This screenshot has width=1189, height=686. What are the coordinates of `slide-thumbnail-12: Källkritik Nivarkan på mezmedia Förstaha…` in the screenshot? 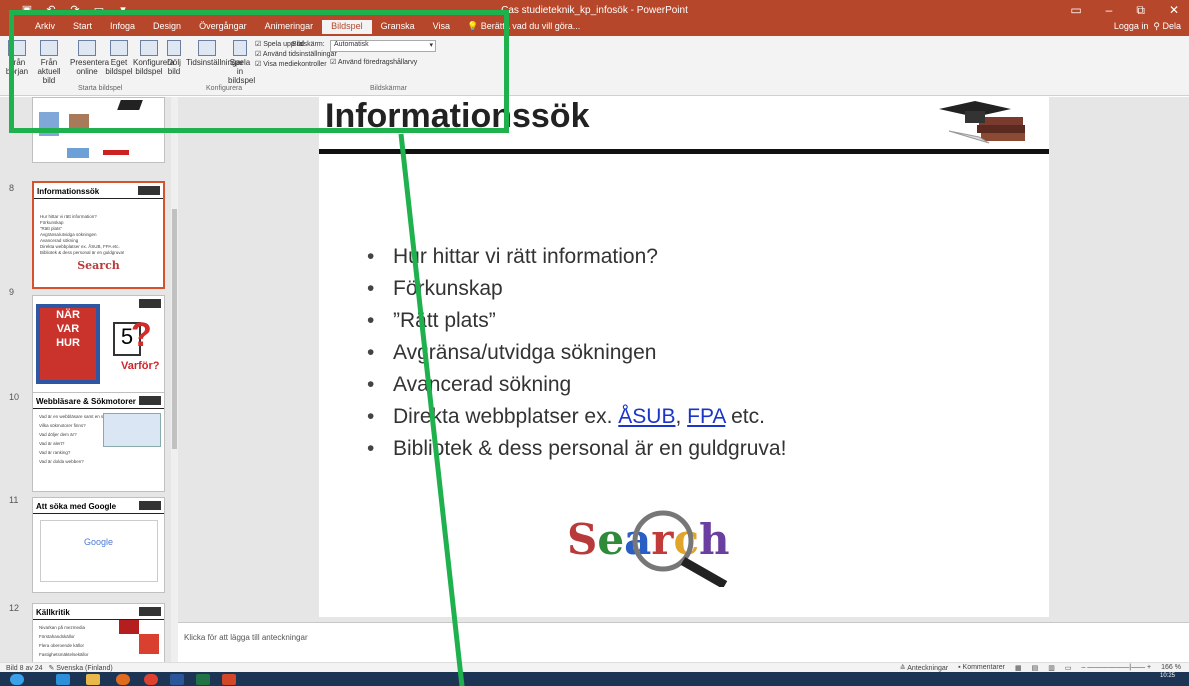 It's located at (98, 632).